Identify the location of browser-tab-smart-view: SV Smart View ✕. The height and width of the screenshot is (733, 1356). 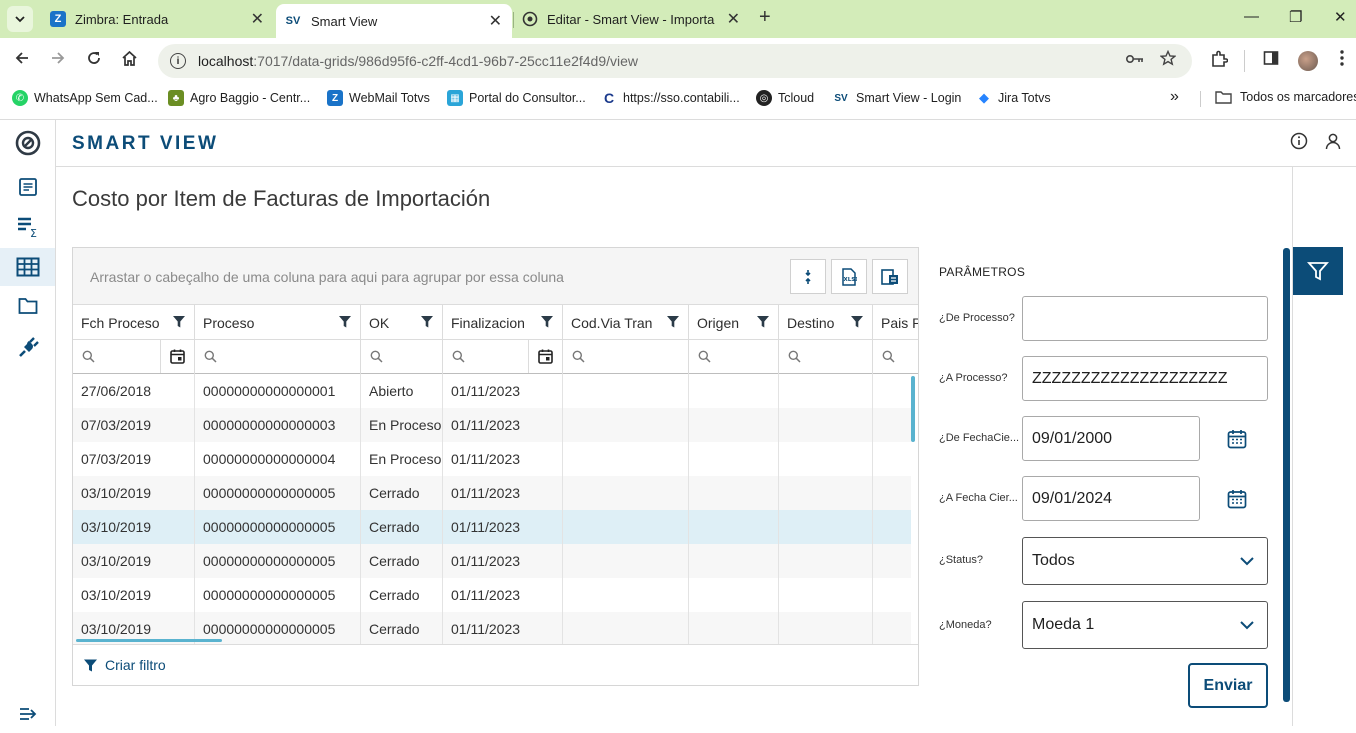
(394, 21).